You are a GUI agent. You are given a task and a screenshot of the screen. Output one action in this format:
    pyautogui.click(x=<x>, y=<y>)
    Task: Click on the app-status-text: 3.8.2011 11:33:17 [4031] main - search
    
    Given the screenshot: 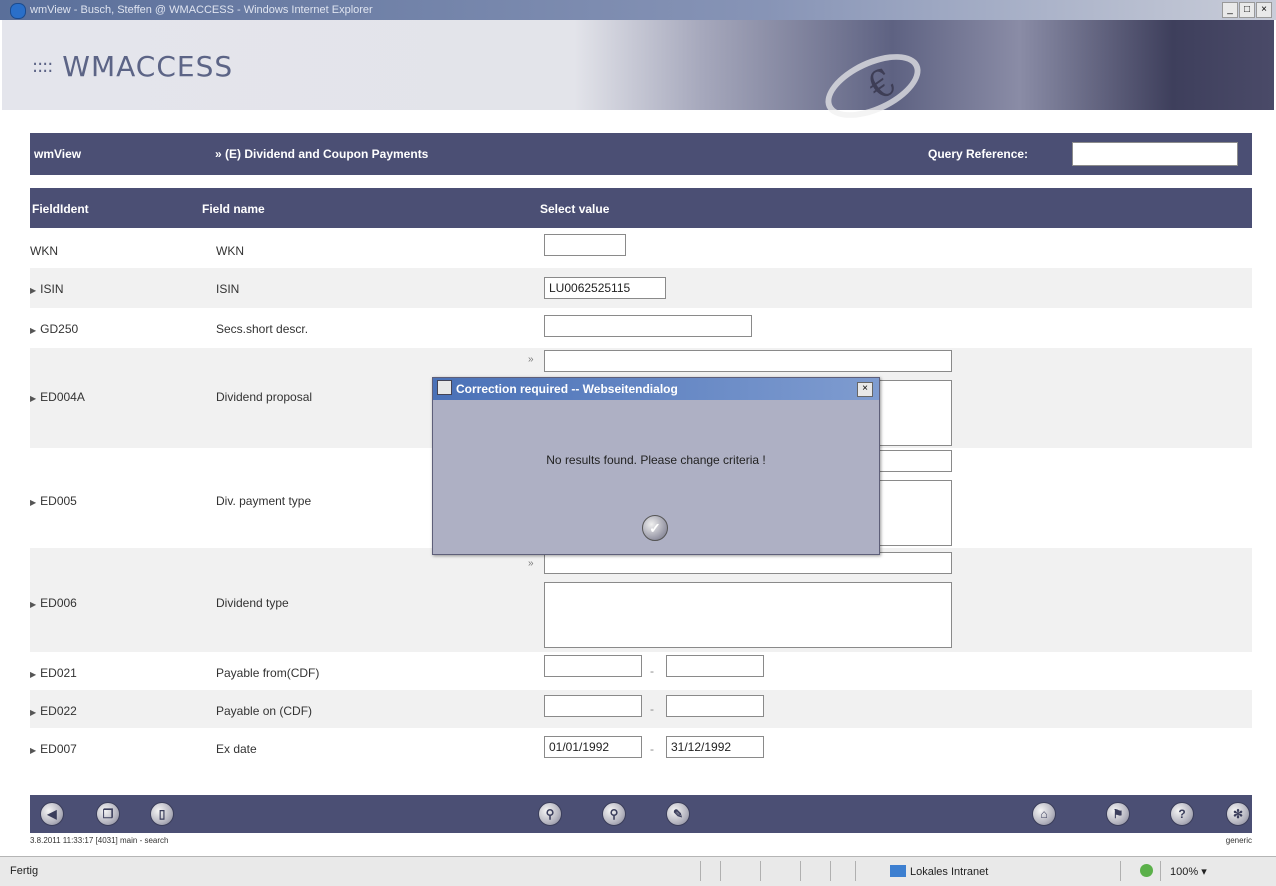 What is the action you would take?
    pyautogui.click(x=99, y=840)
    